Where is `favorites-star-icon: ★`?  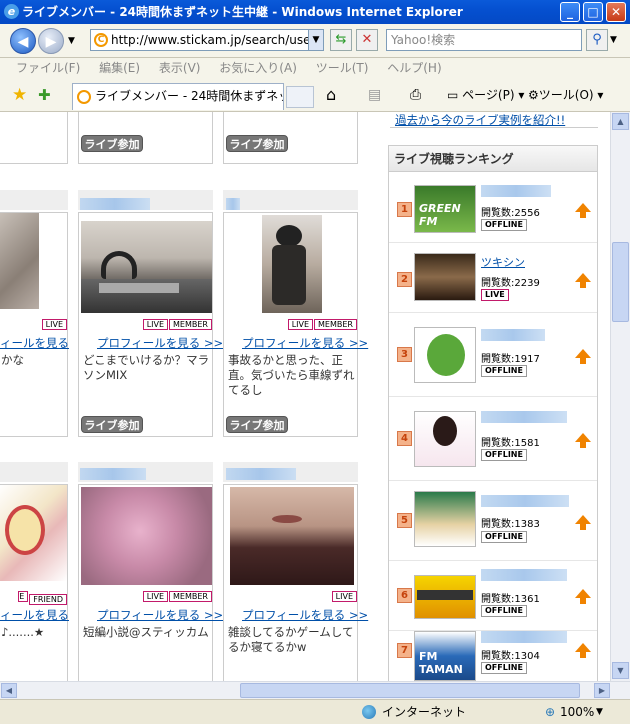 favorites-star-icon: ★ is located at coordinates (19, 95).